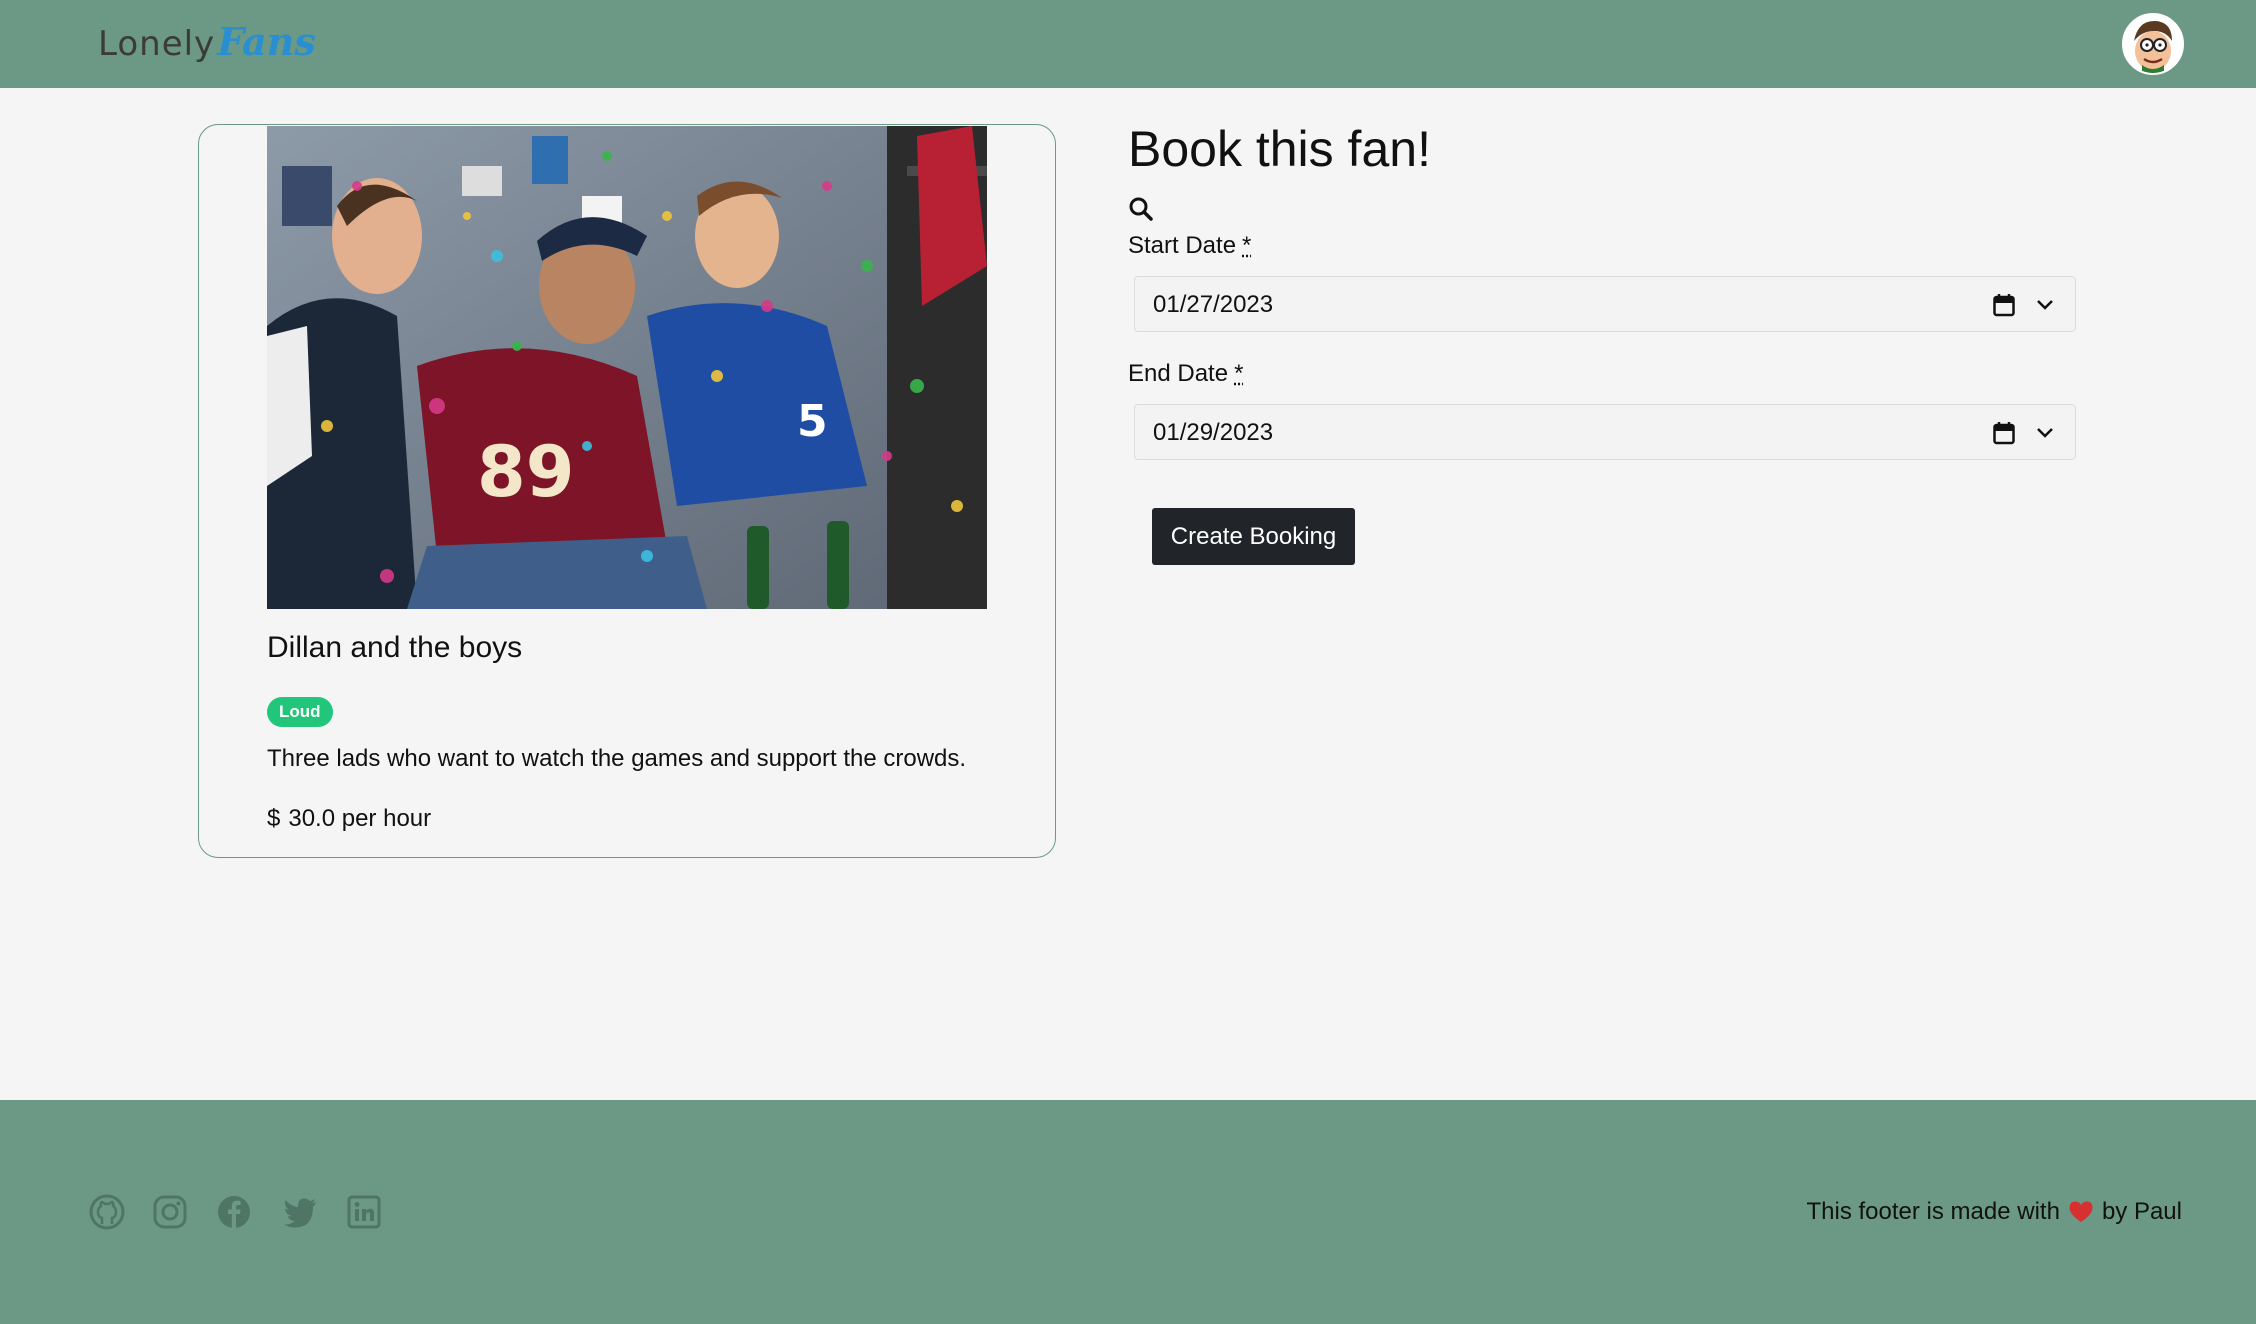 This screenshot has height=1324, width=2256. What do you see at coordinates (300, 712) in the screenshot?
I see `personality-badge: Loud` at bounding box center [300, 712].